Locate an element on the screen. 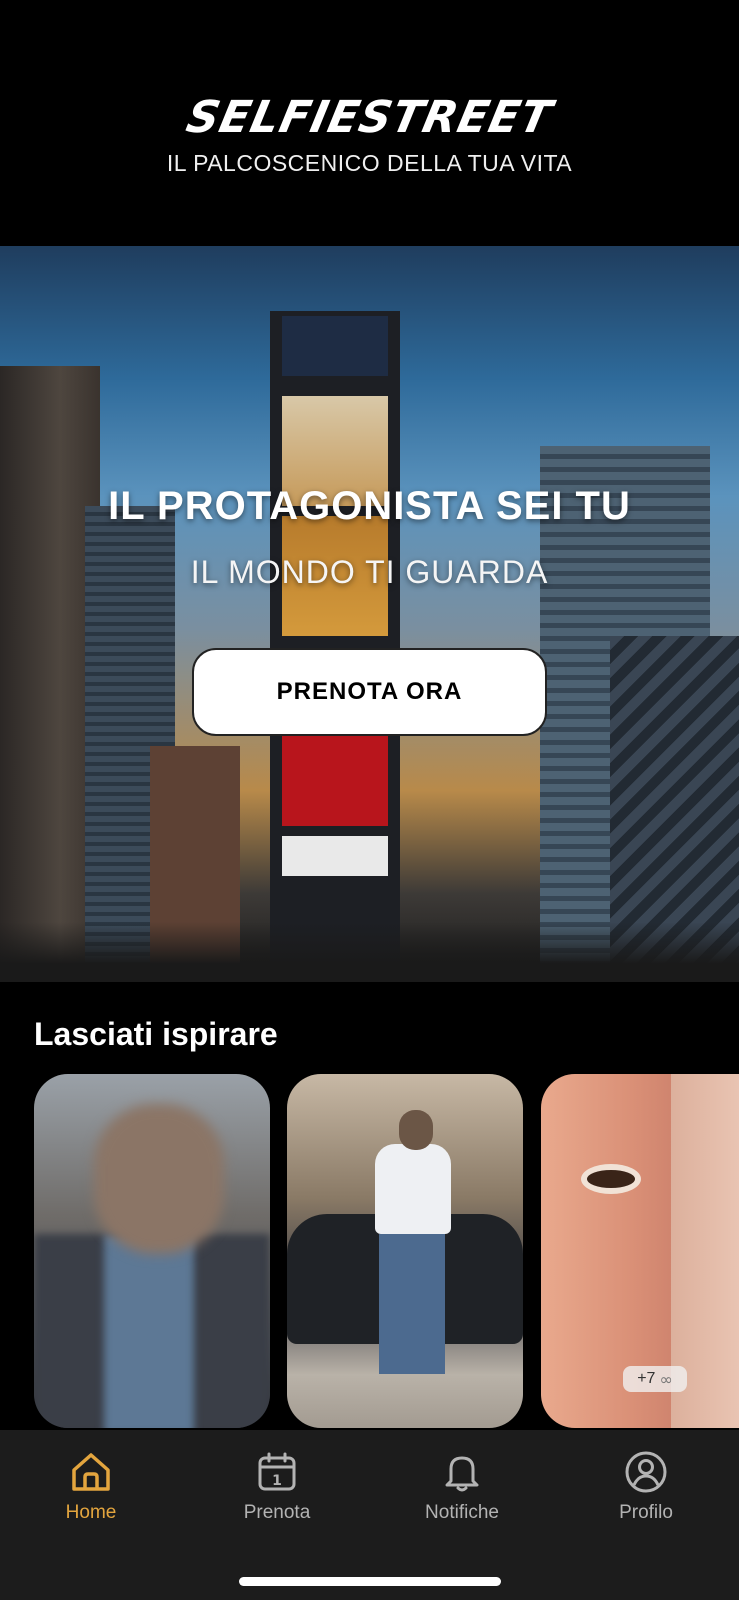  nav-label-profilo: Profilo is located at coordinates (646, 1512).